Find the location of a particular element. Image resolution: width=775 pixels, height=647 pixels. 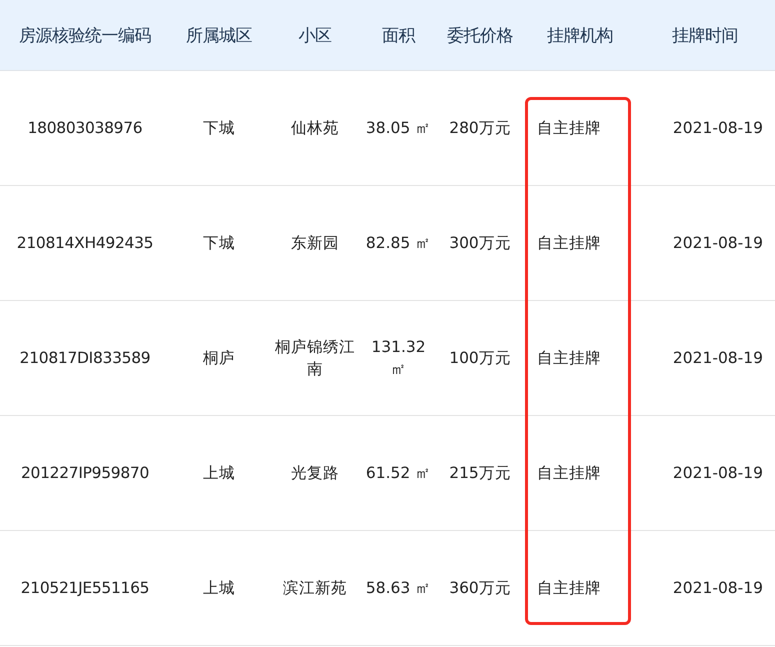

table-cell: 131.32 ㎡ is located at coordinates (398, 358).